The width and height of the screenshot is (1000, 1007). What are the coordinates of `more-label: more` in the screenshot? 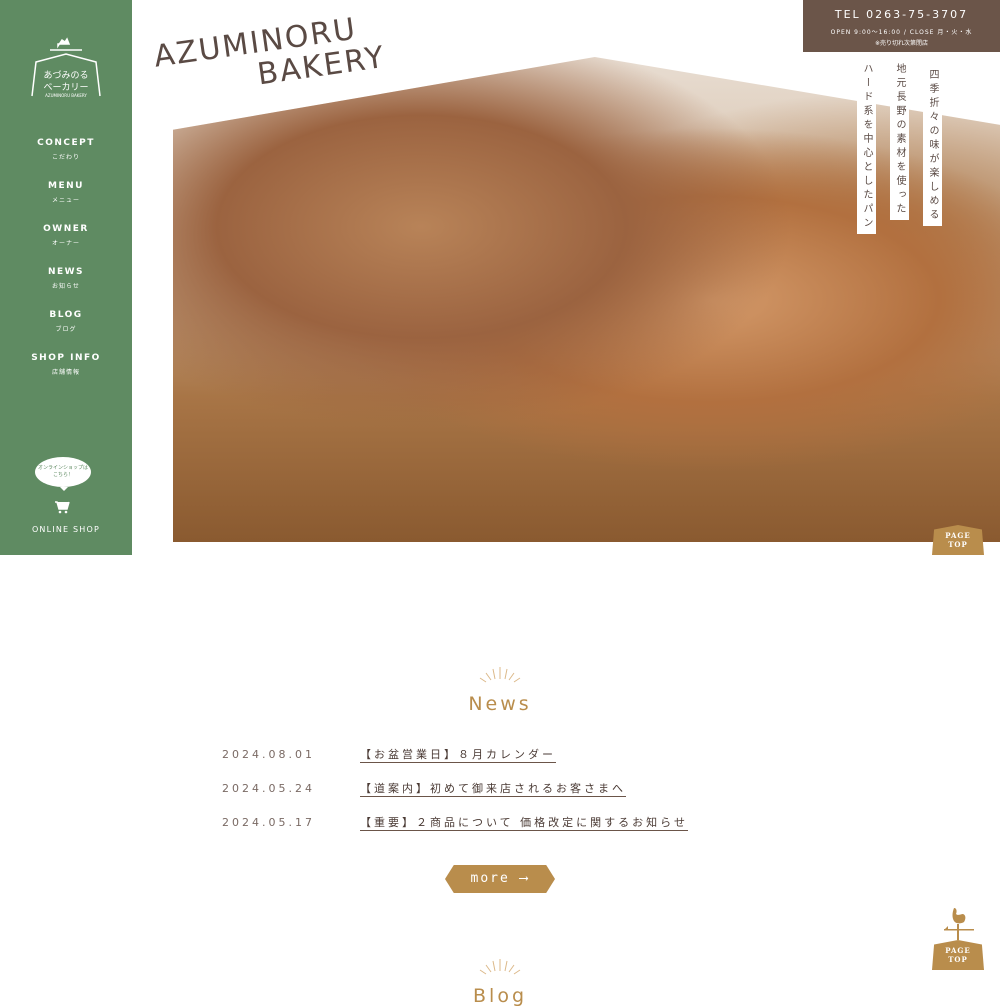 It's located at (490, 878).